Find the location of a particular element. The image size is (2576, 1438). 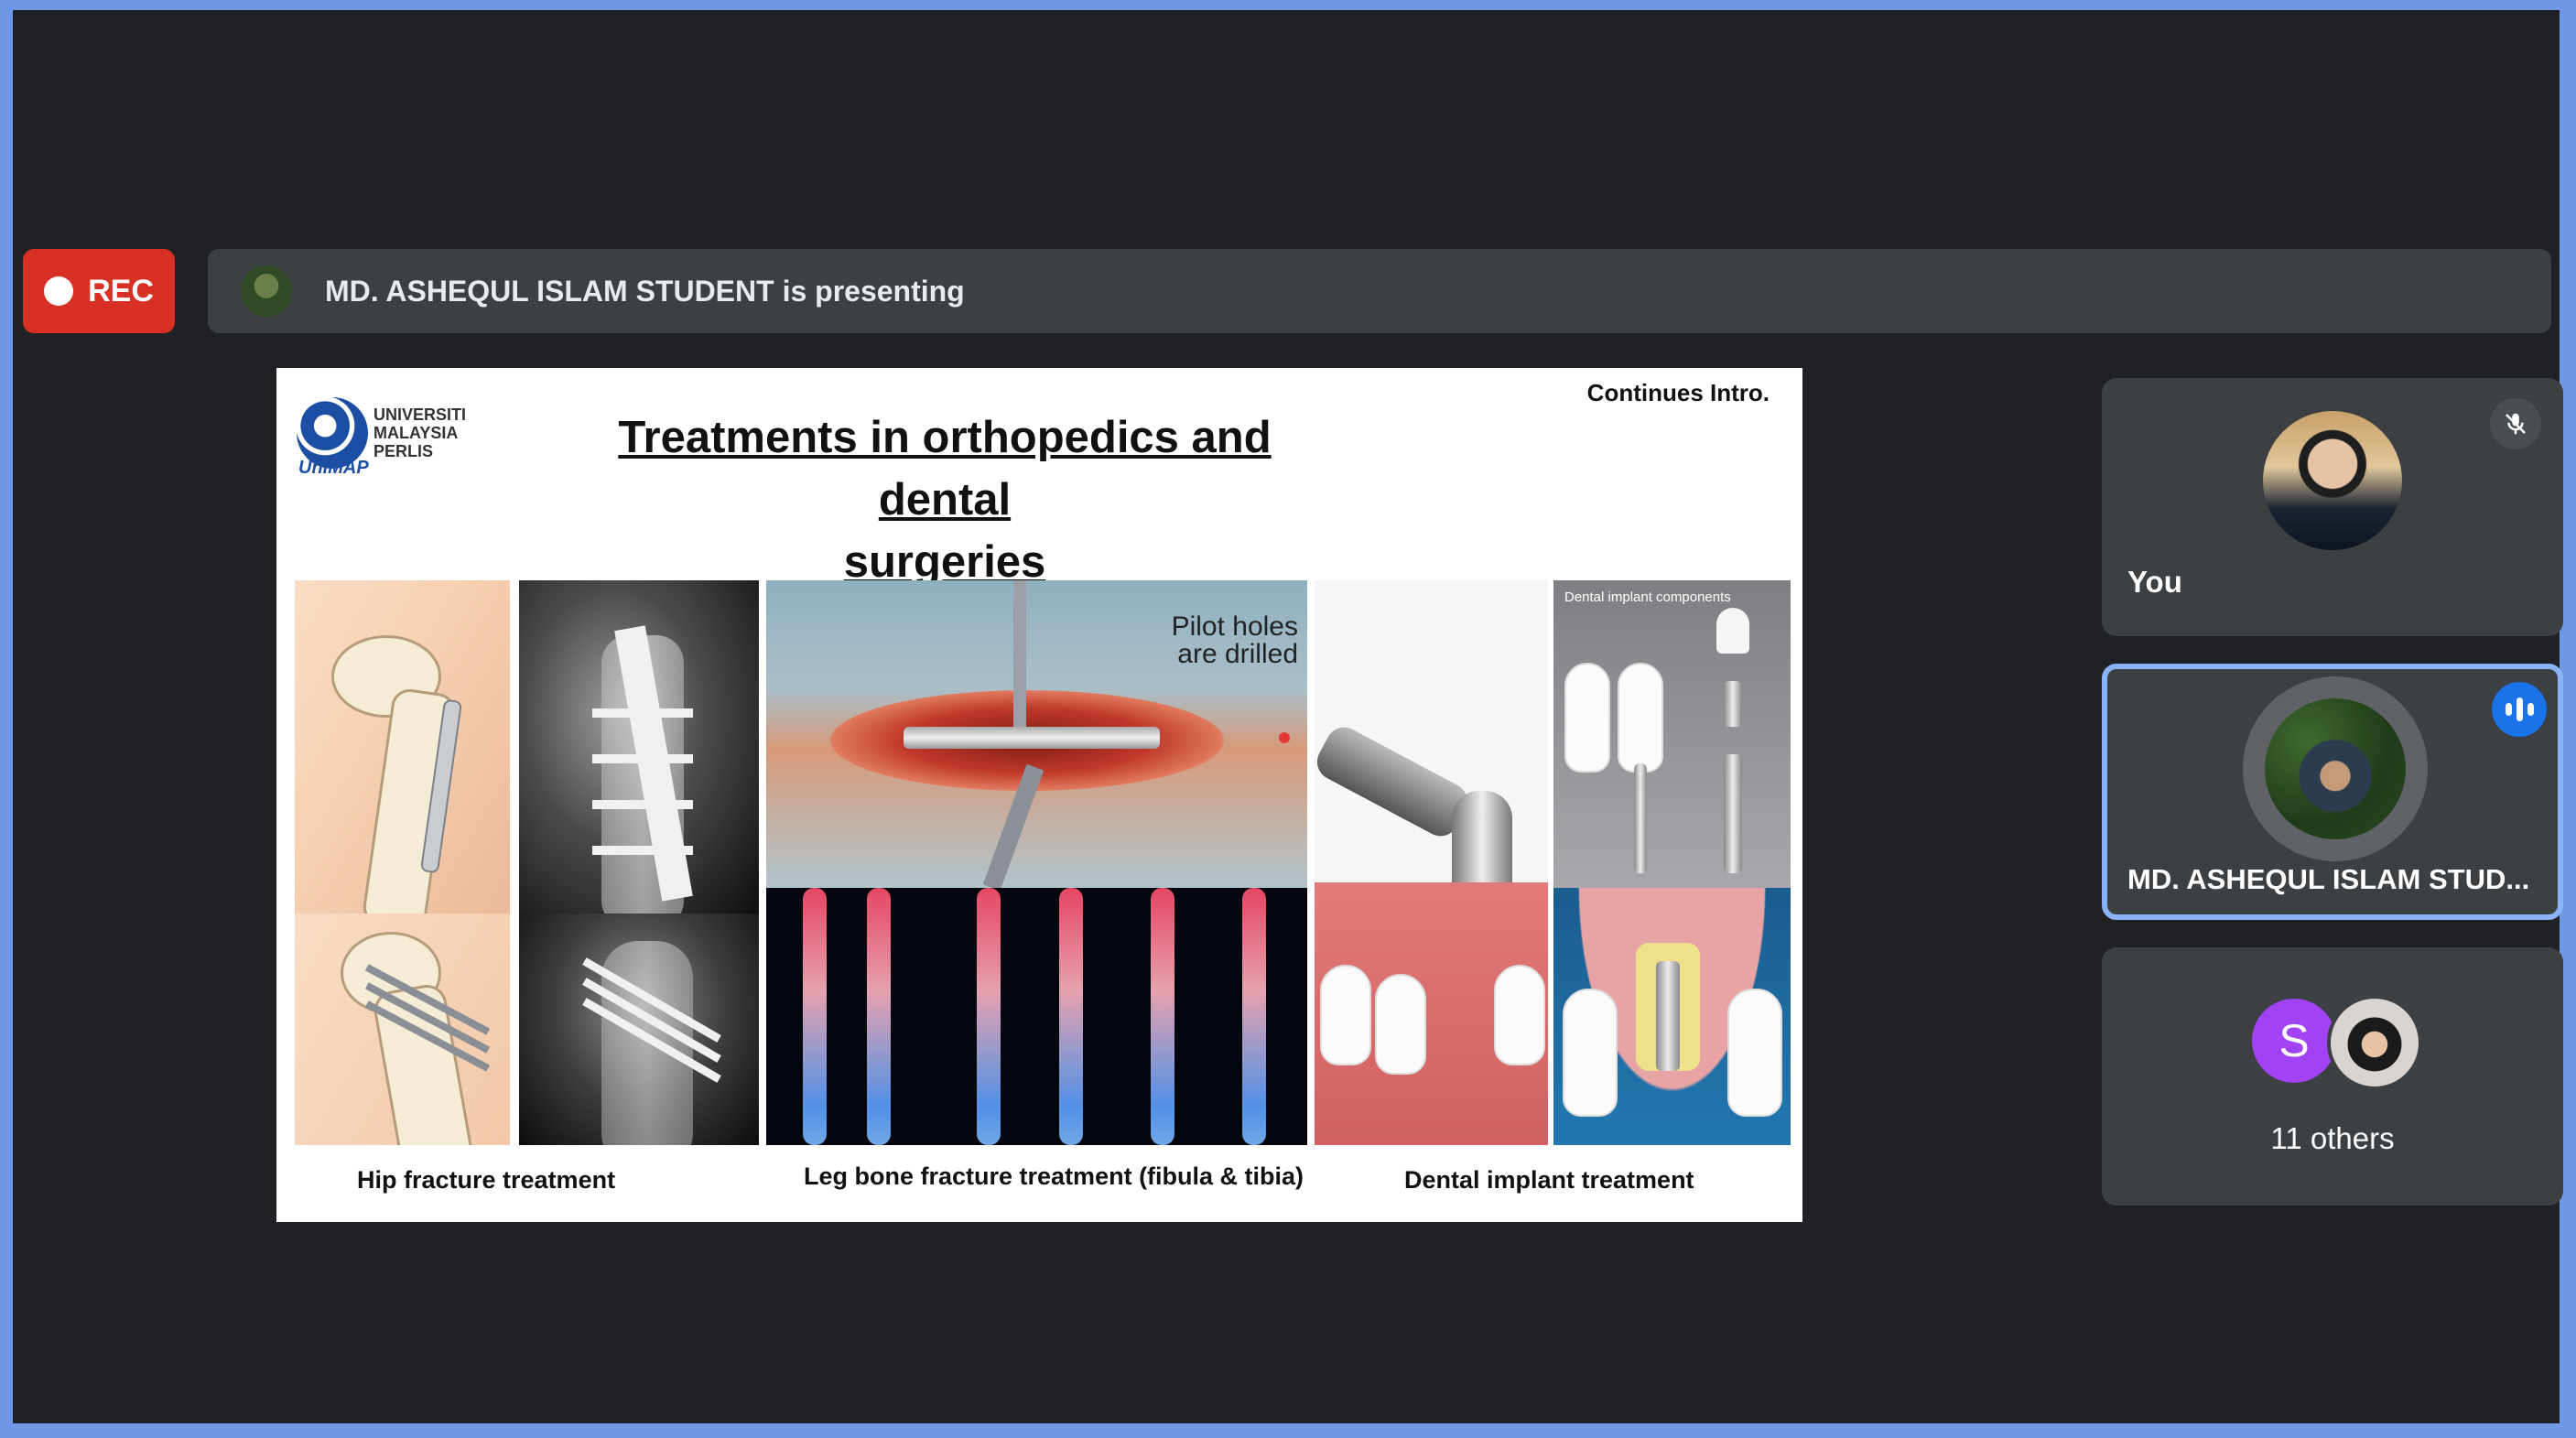

recording-button: REC is located at coordinates (99, 291).